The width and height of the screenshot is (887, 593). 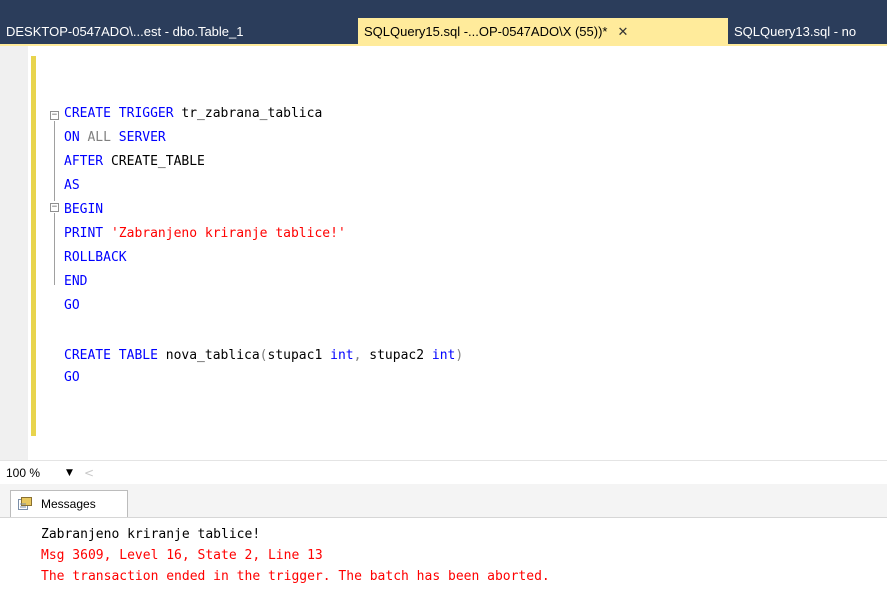 I want to click on code-line: ROLLBACK, so click(x=95, y=258).